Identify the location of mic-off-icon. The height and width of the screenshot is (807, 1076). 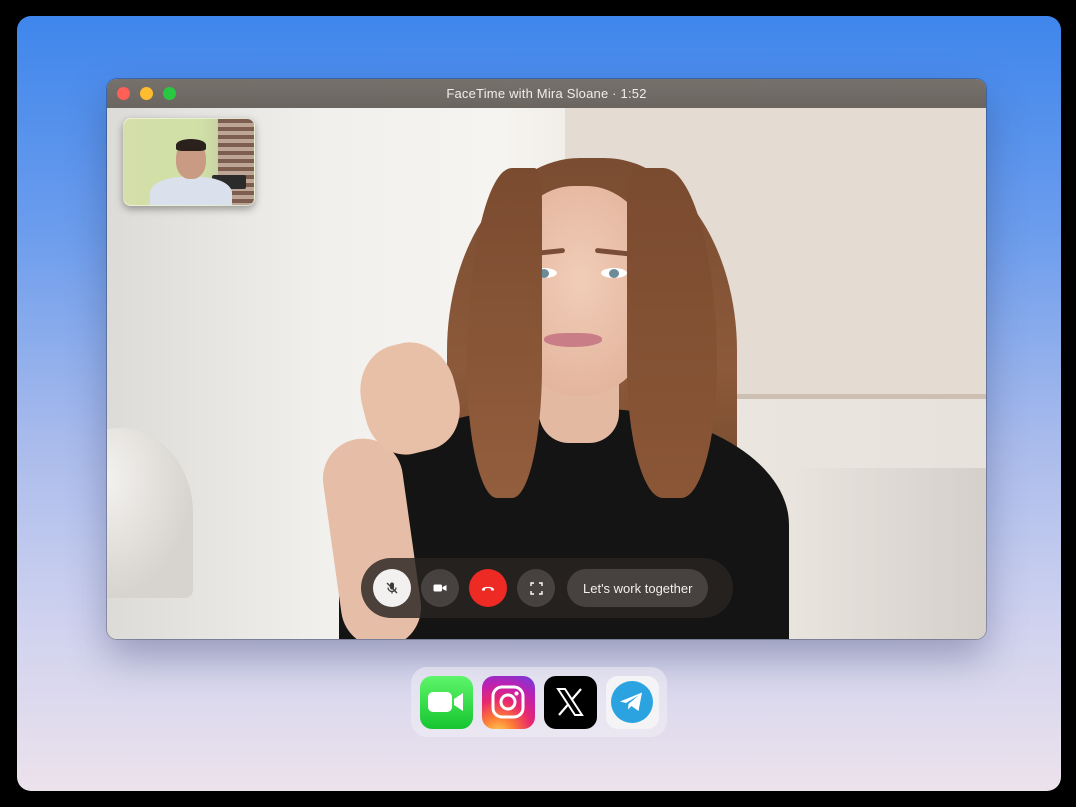
(392, 588).